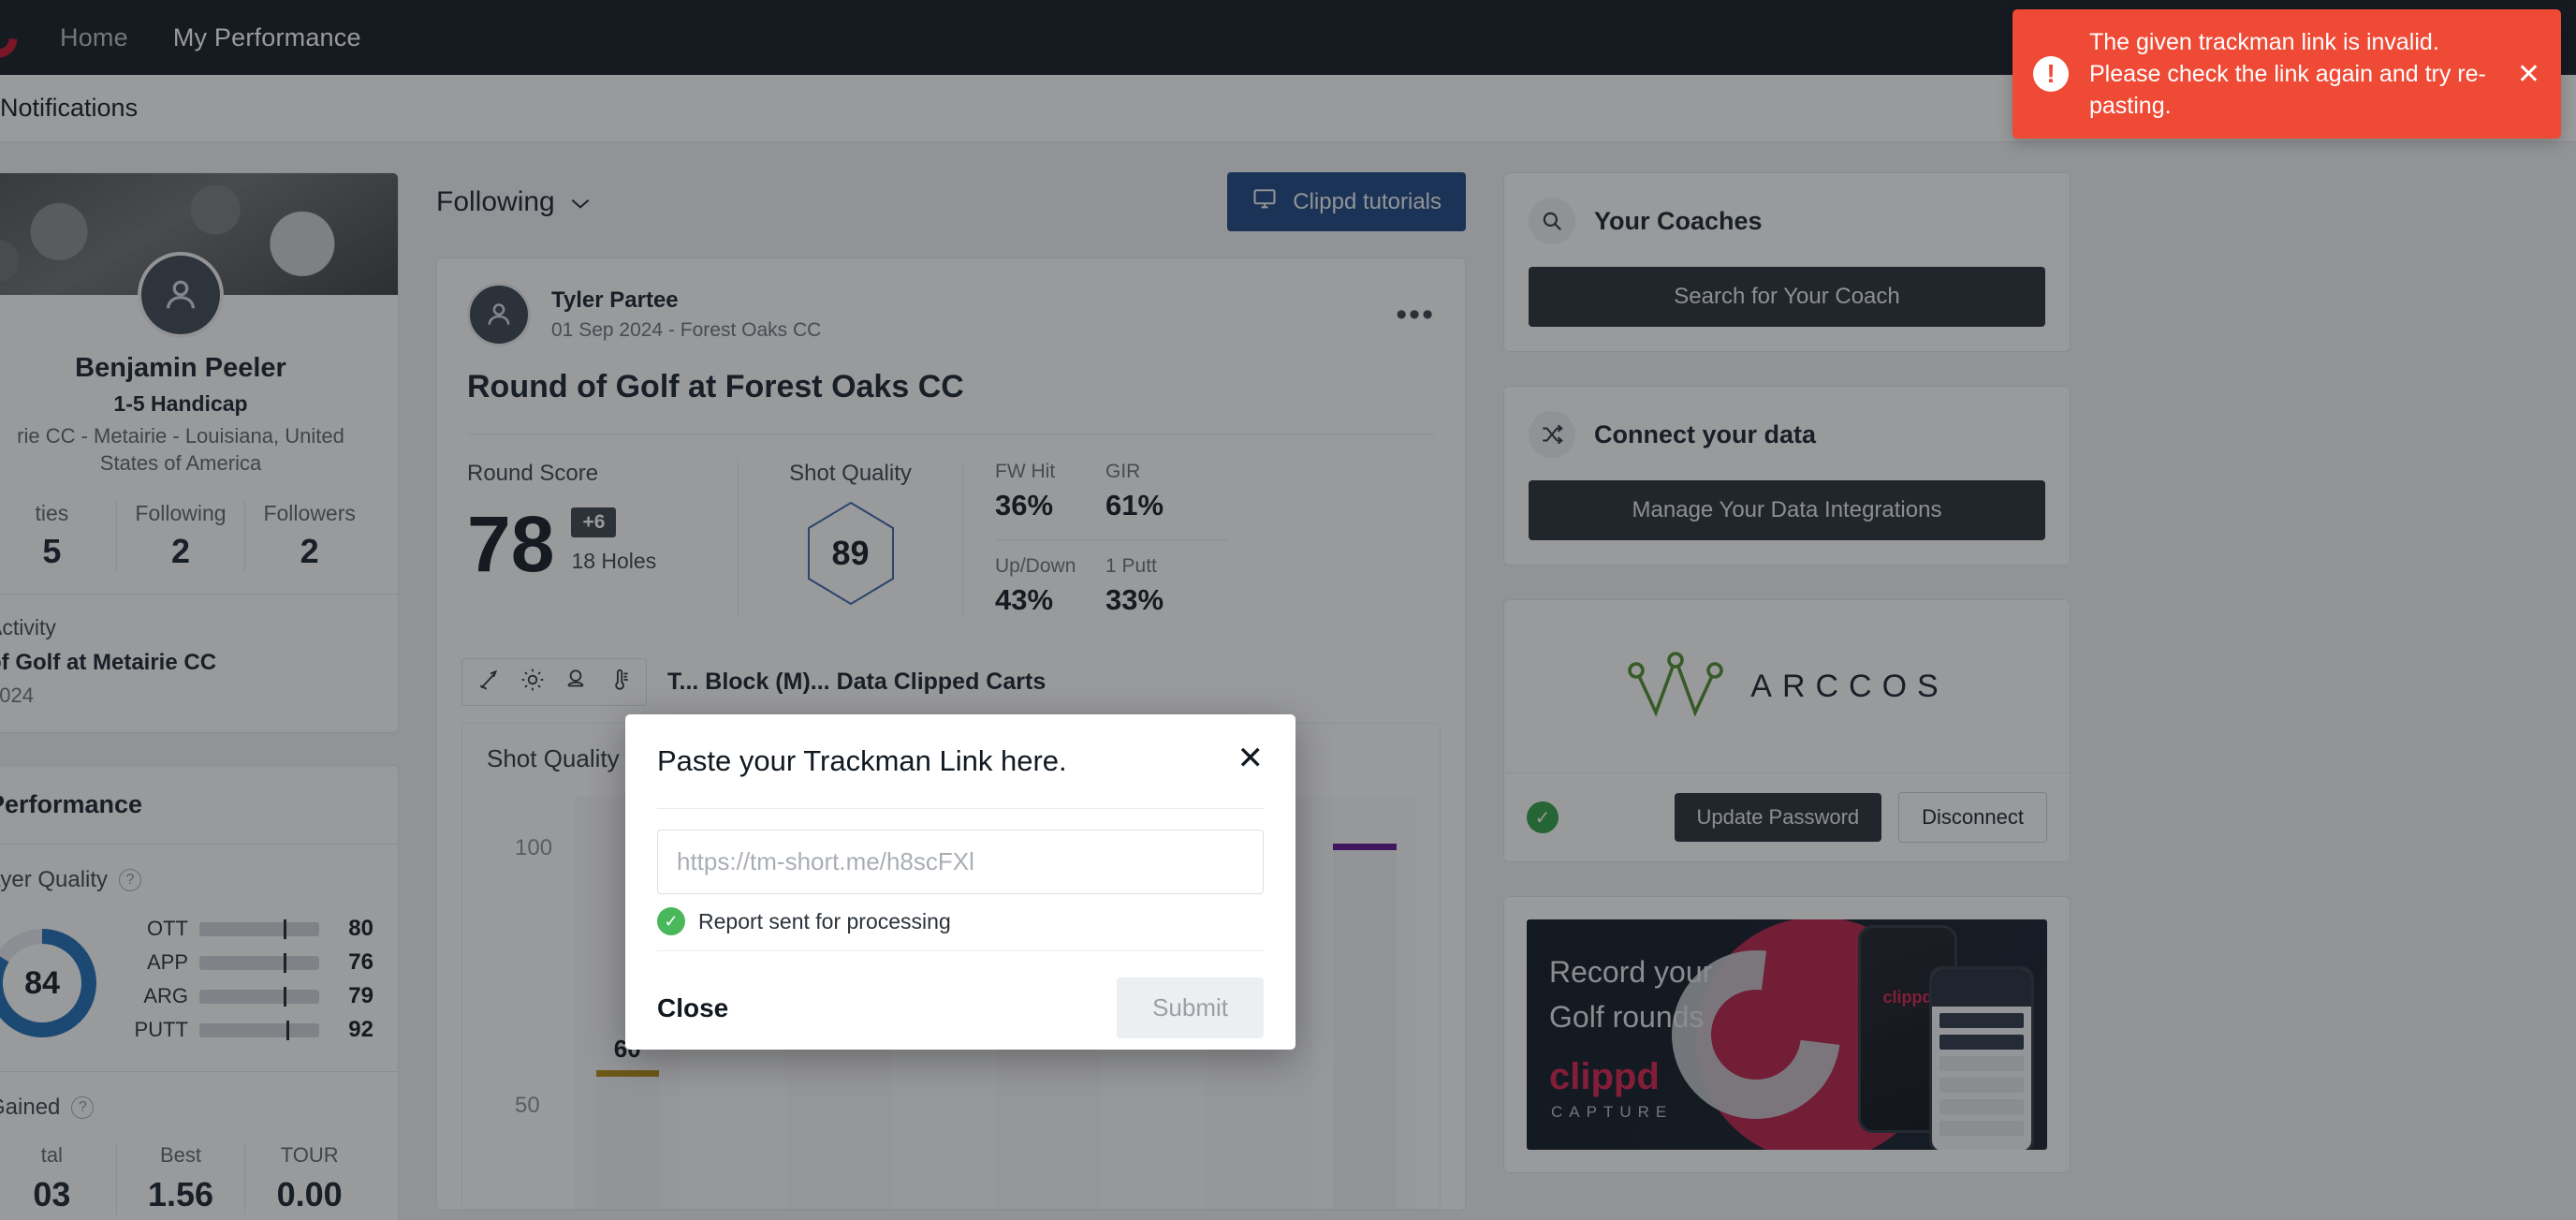 The width and height of the screenshot is (2576, 1220). What do you see at coordinates (961, 1007) in the screenshot?
I see `modal-footer: Close Submit` at bounding box center [961, 1007].